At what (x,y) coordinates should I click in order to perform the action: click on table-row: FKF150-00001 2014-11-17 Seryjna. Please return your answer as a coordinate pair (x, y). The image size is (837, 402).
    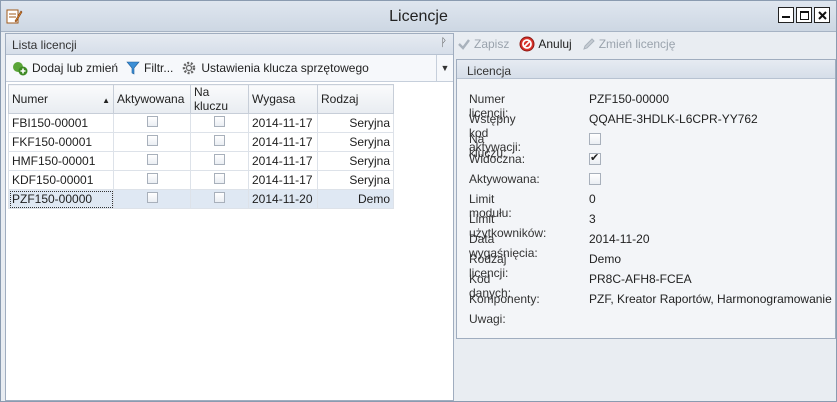
    Looking at the image, I should click on (201, 142).